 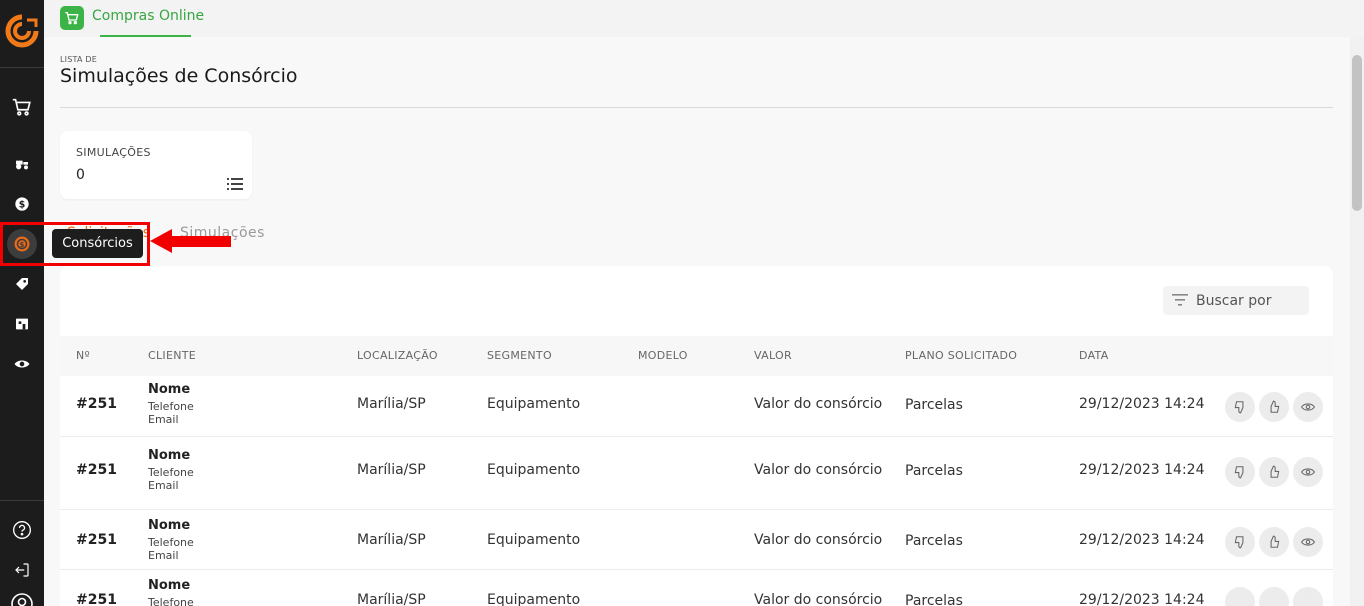 I want to click on stat-value: 0, so click(x=80, y=175).